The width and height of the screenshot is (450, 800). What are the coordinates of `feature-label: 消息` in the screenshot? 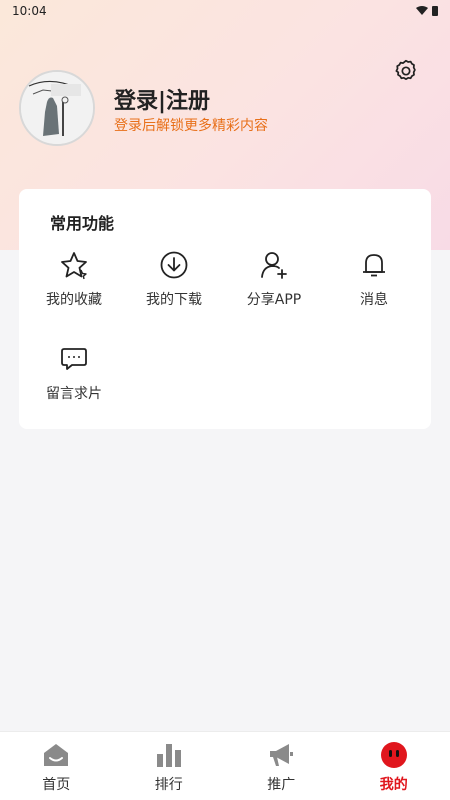 It's located at (374, 300).